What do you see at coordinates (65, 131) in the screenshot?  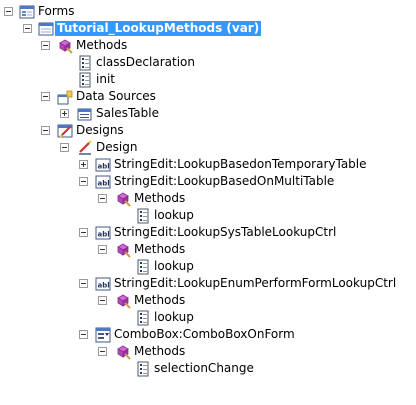 I see `designs-icon` at bounding box center [65, 131].